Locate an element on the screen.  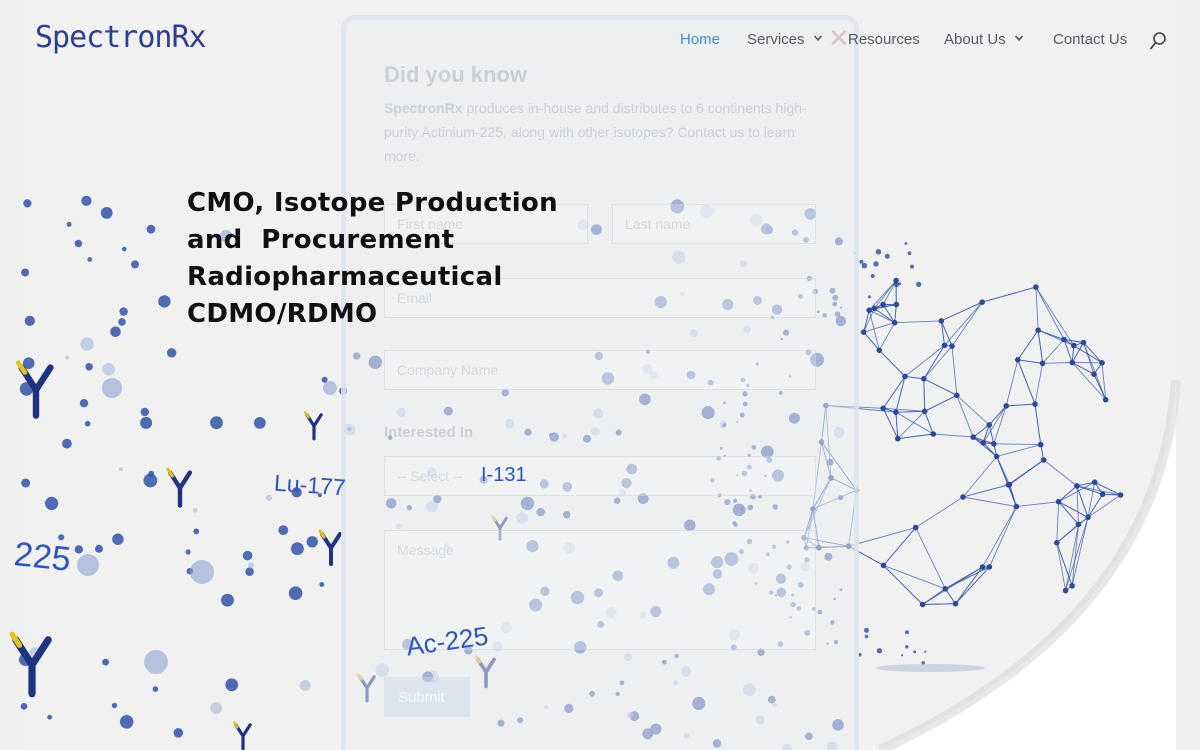
sphere-shadow is located at coordinates (930, 668).